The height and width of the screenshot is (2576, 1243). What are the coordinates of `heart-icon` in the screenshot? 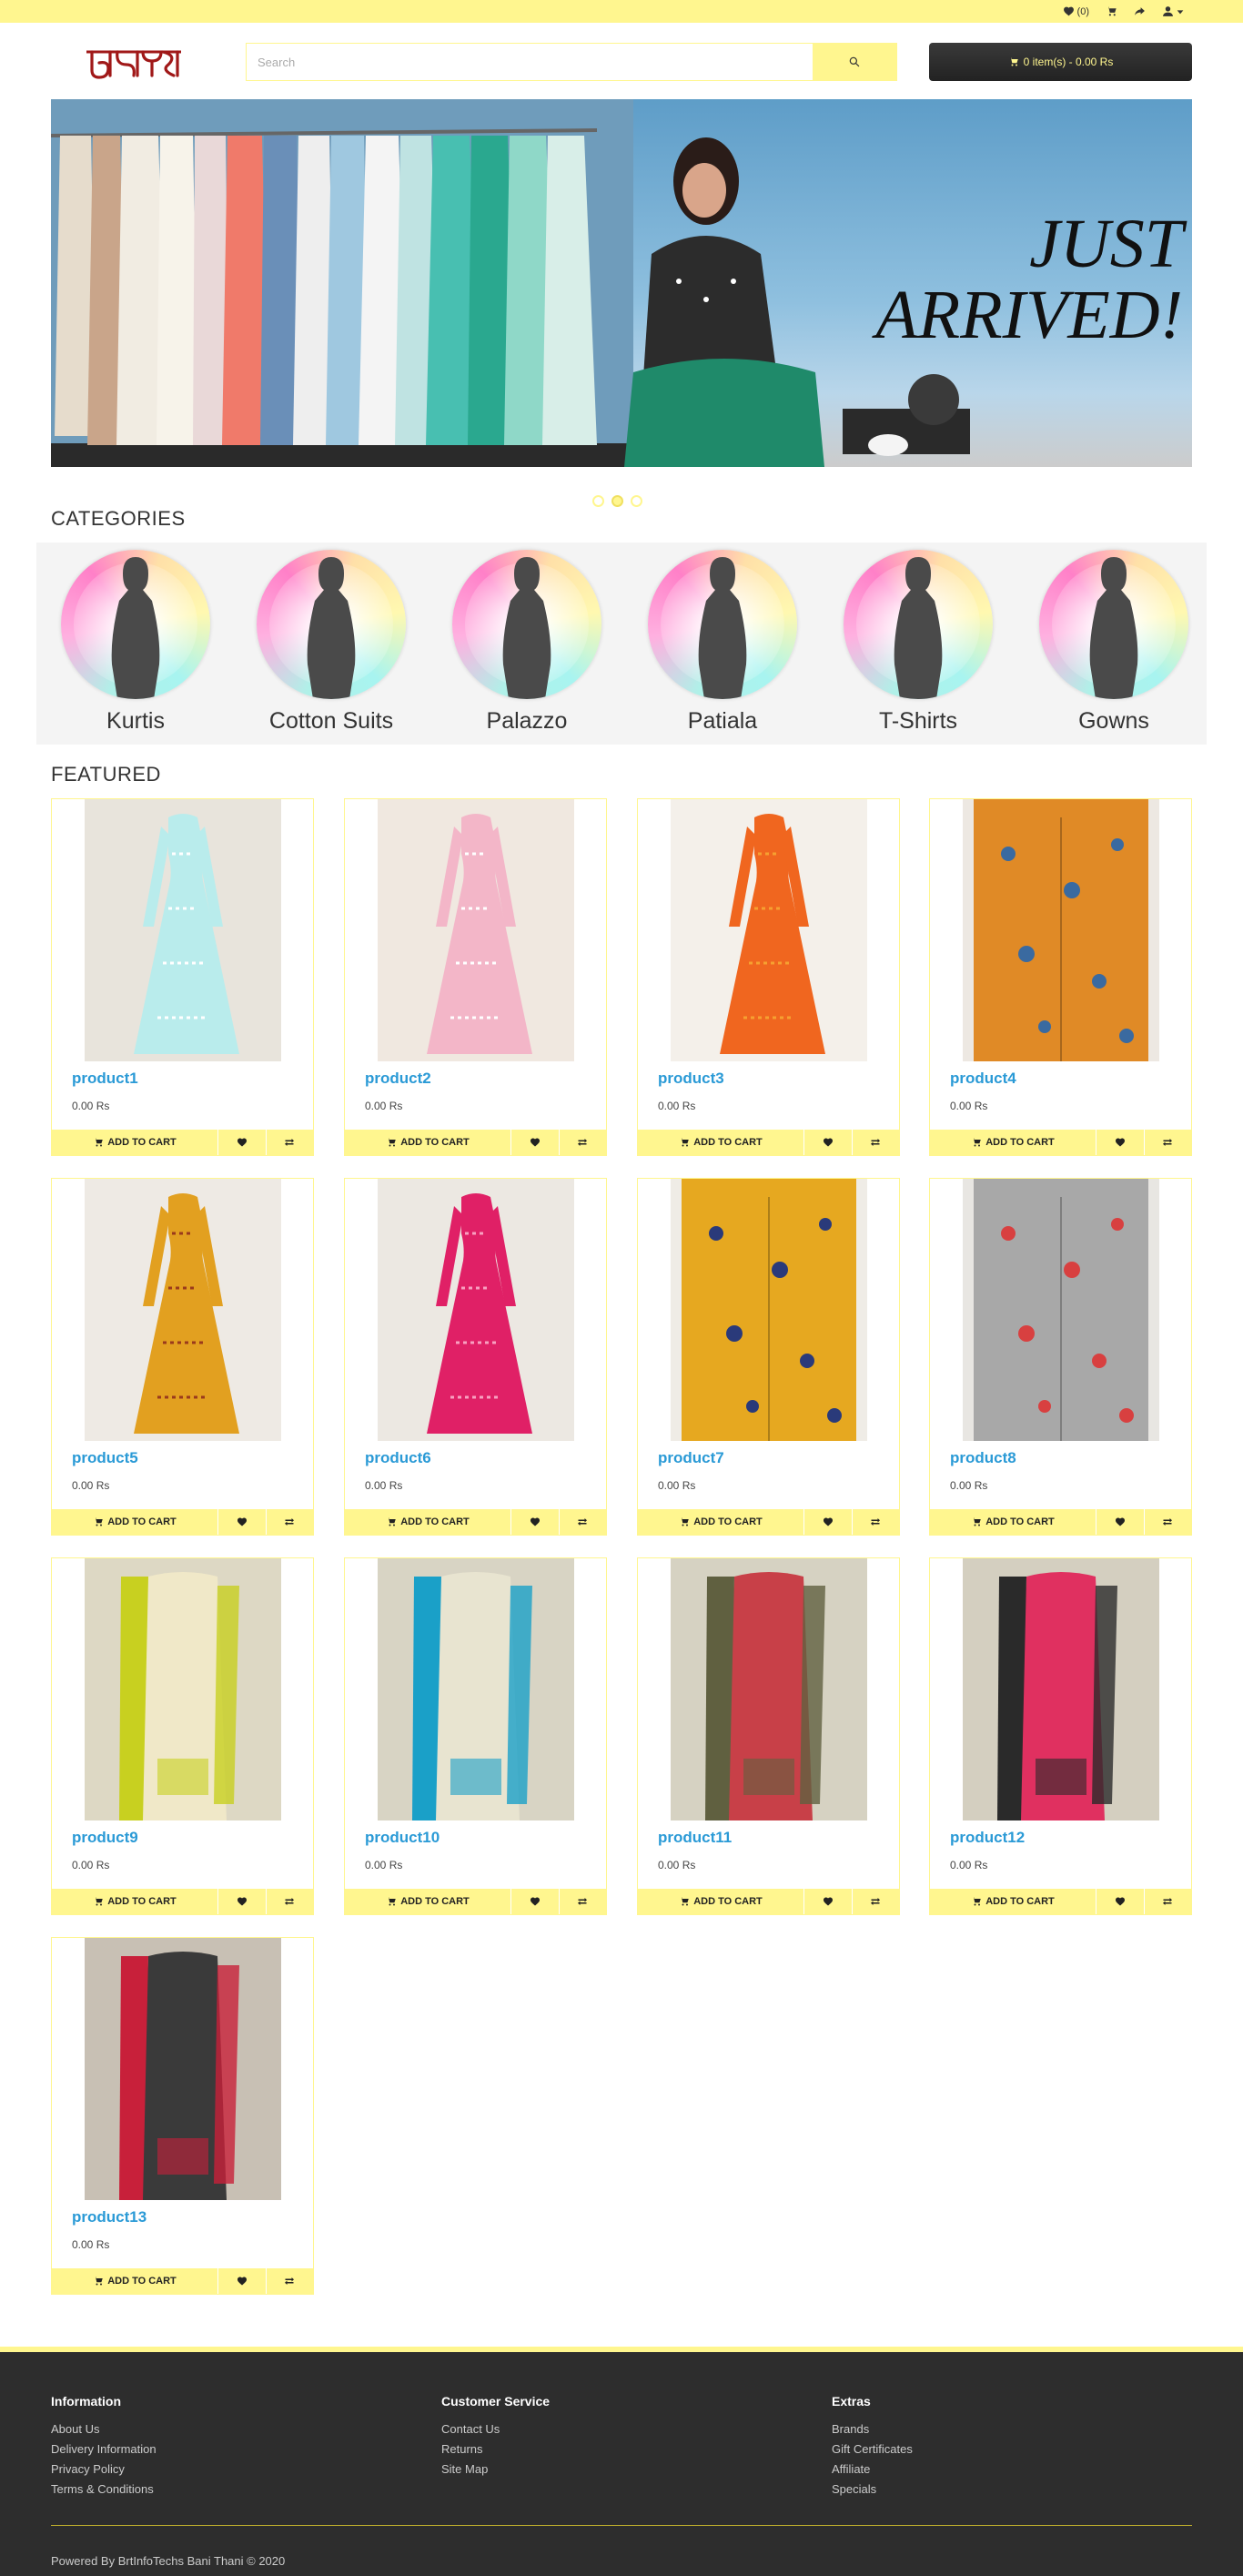 It's located at (1120, 1142).